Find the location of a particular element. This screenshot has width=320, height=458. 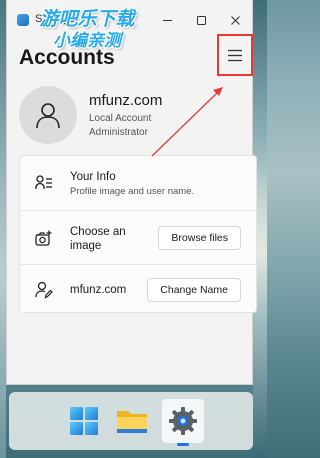

maximize-icon is located at coordinates (201, 20).